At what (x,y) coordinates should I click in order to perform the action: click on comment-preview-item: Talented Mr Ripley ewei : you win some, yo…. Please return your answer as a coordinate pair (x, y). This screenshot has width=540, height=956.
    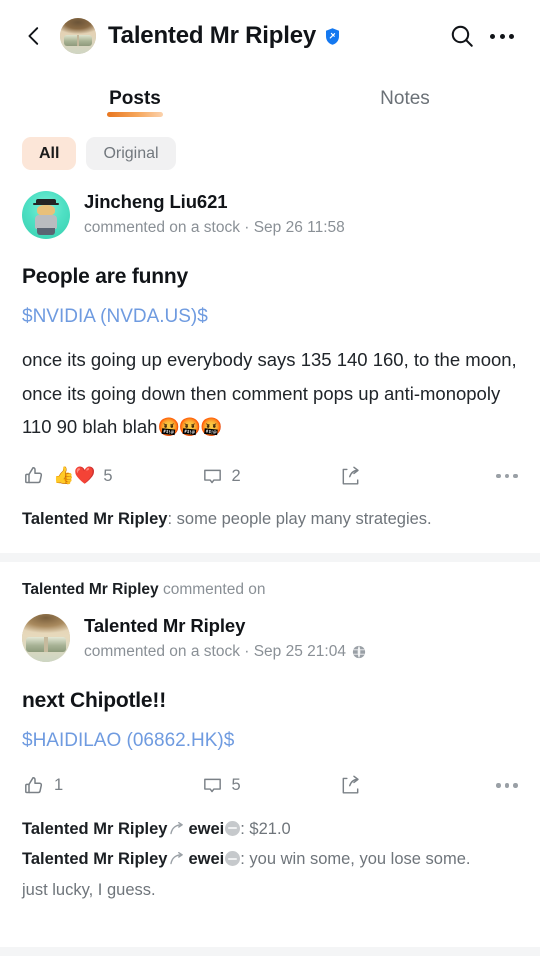
    Looking at the image, I should click on (270, 859).